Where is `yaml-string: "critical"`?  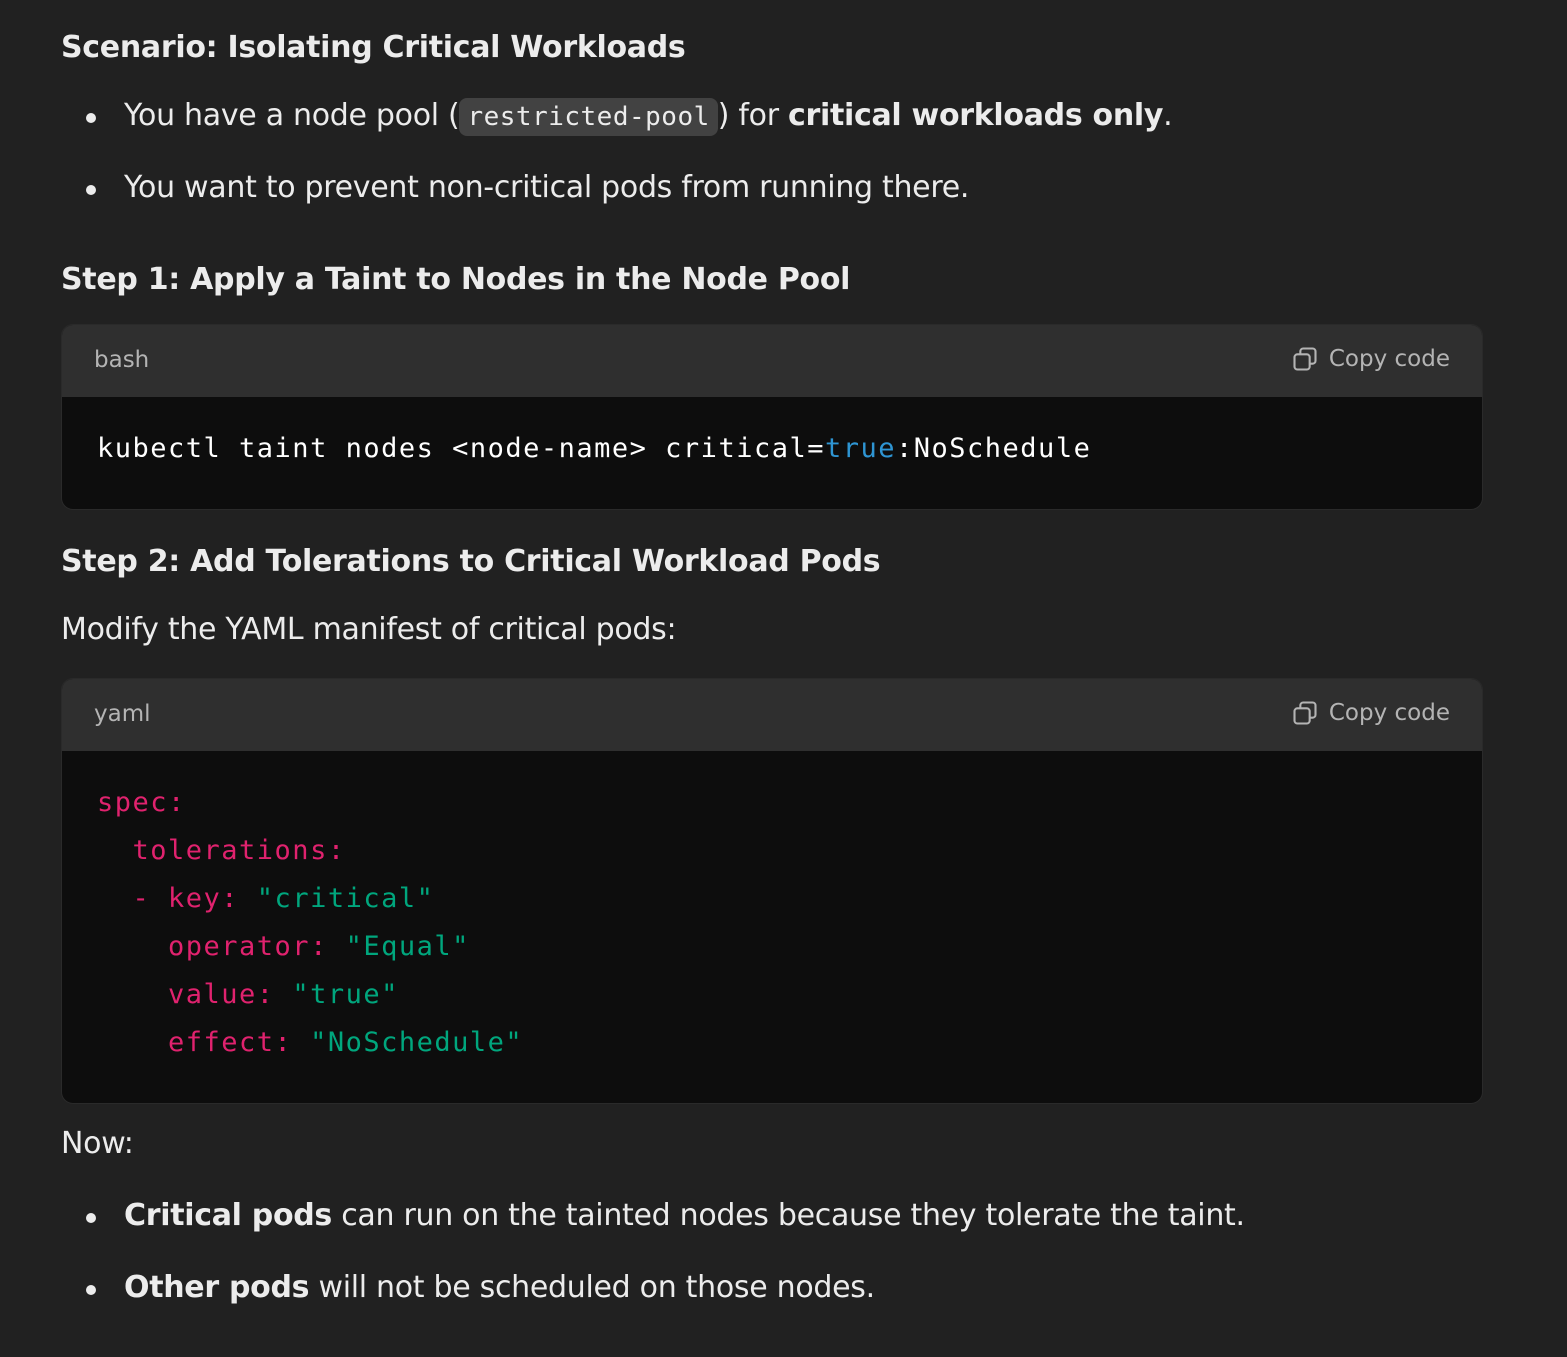 yaml-string: "critical" is located at coordinates (337, 898).